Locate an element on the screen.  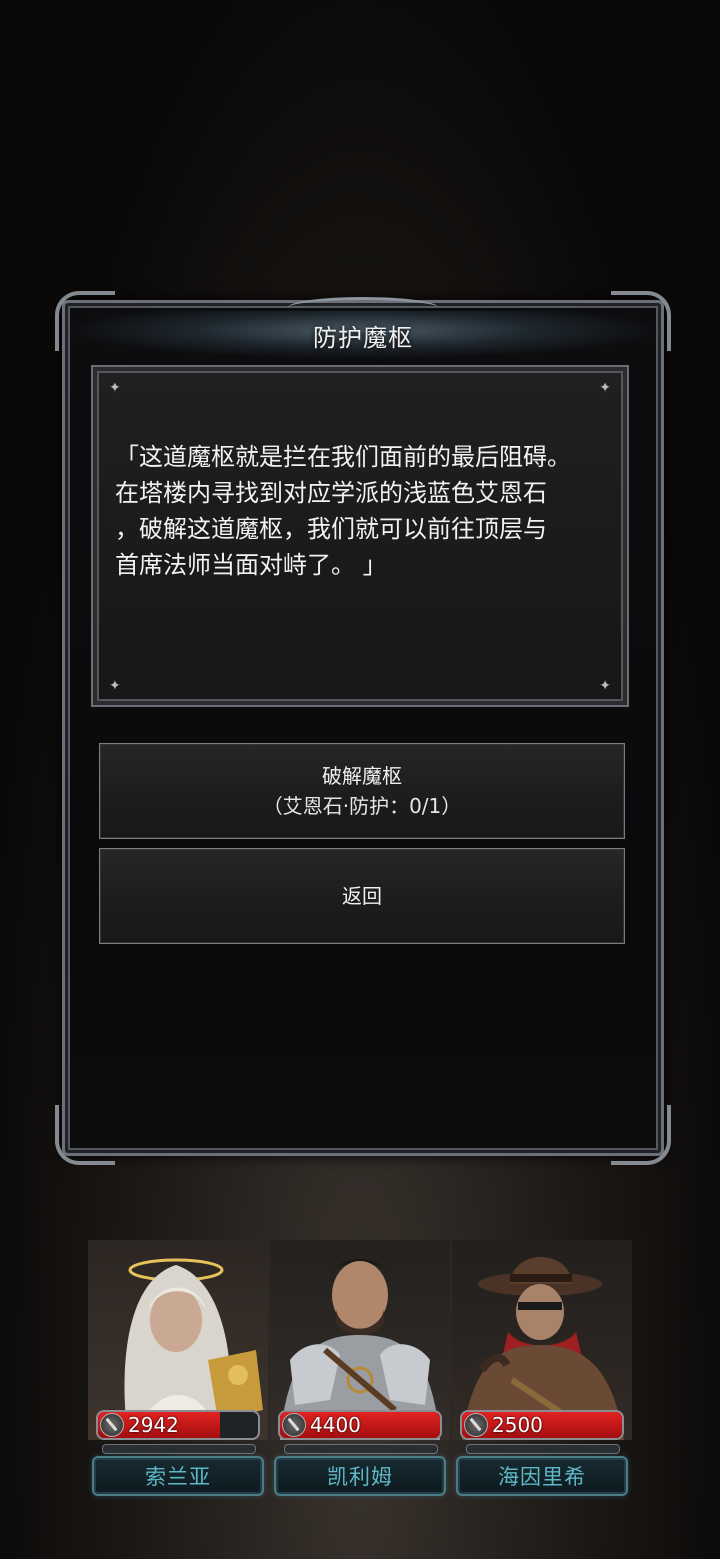
party-panel: 2942 索兰亚 4400 凯利姆 2500 海因里希 is located at coordinates (360, 1370).